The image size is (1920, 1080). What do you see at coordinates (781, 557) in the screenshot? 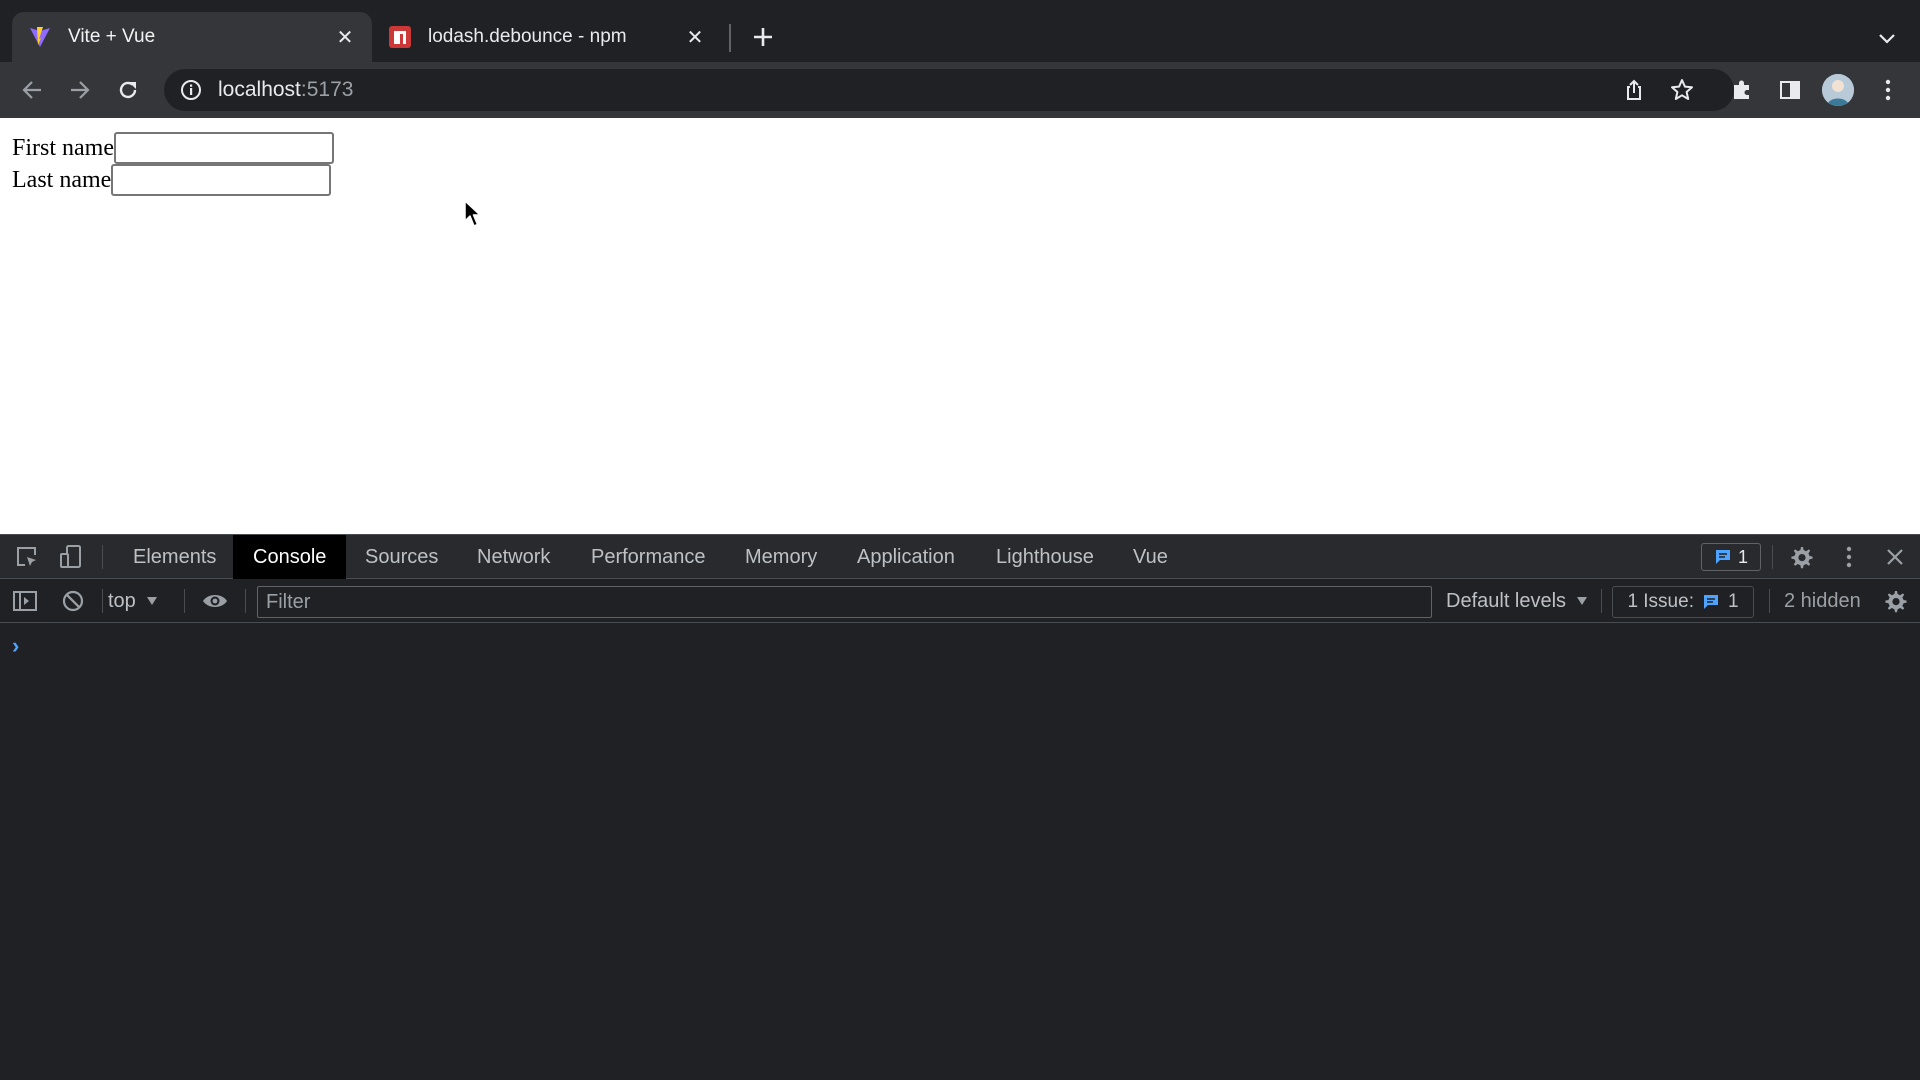
I see `tab-memory: Memory` at bounding box center [781, 557].